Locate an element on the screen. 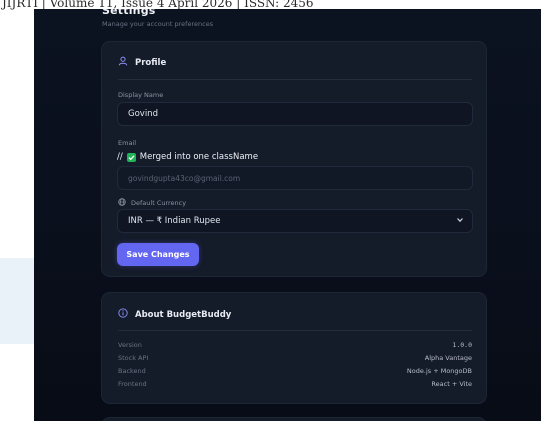  info-icon is located at coordinates (126, 314).